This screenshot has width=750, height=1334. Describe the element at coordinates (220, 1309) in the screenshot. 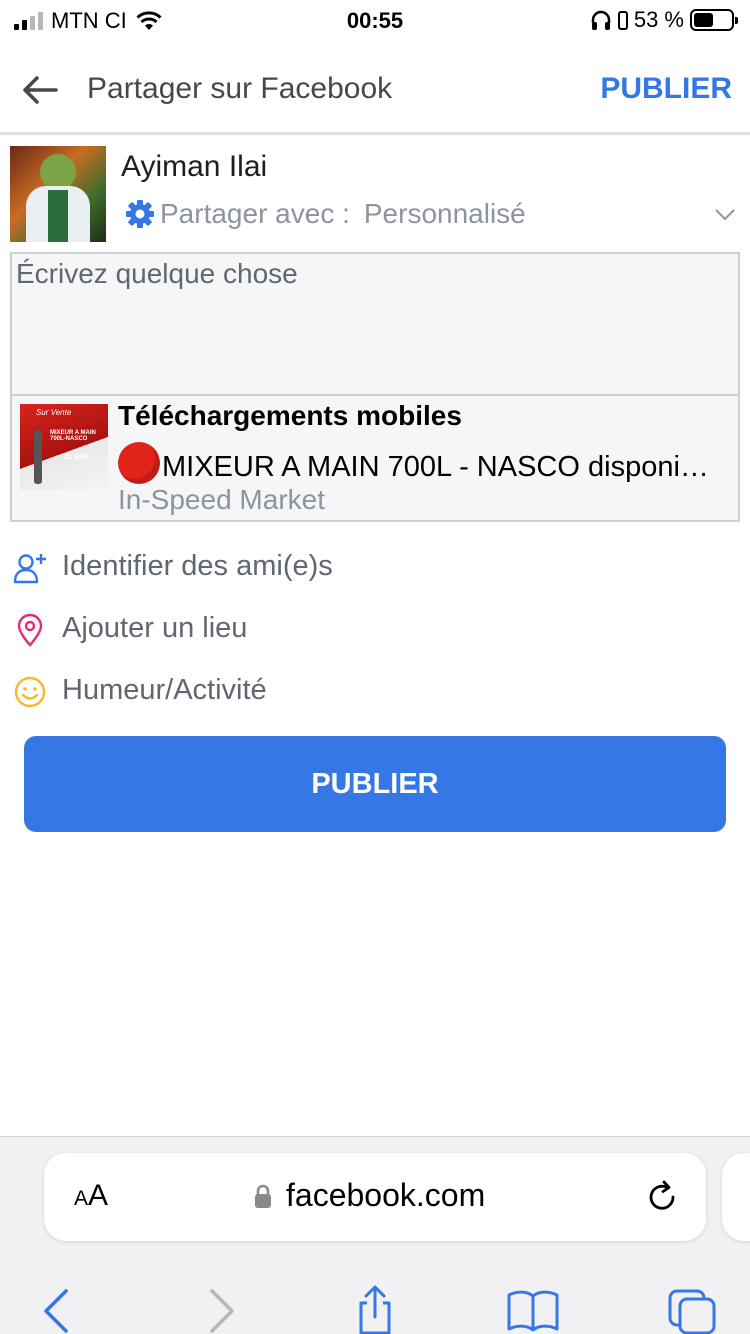

I see `browser-forward-icon` at that location.